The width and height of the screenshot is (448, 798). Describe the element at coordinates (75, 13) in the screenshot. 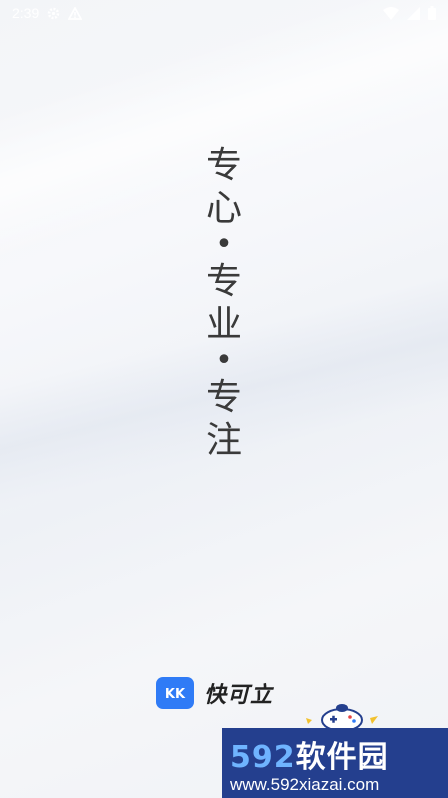

I see `warning-triangle-icon` at that location.